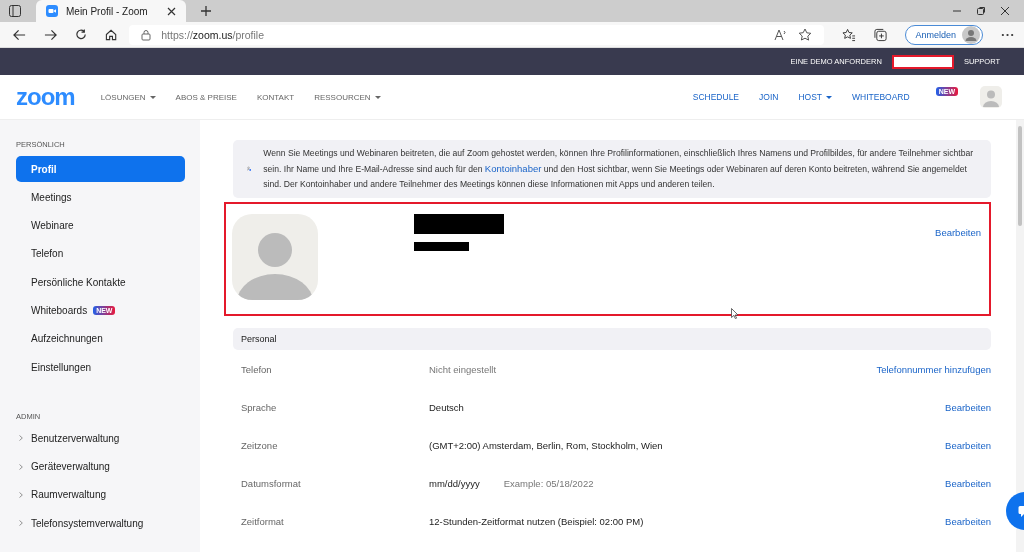 The image size is (1024, 552). Describe the element at coordinates (1007, 34) in the screenshot. I see `more-icon` at that location.